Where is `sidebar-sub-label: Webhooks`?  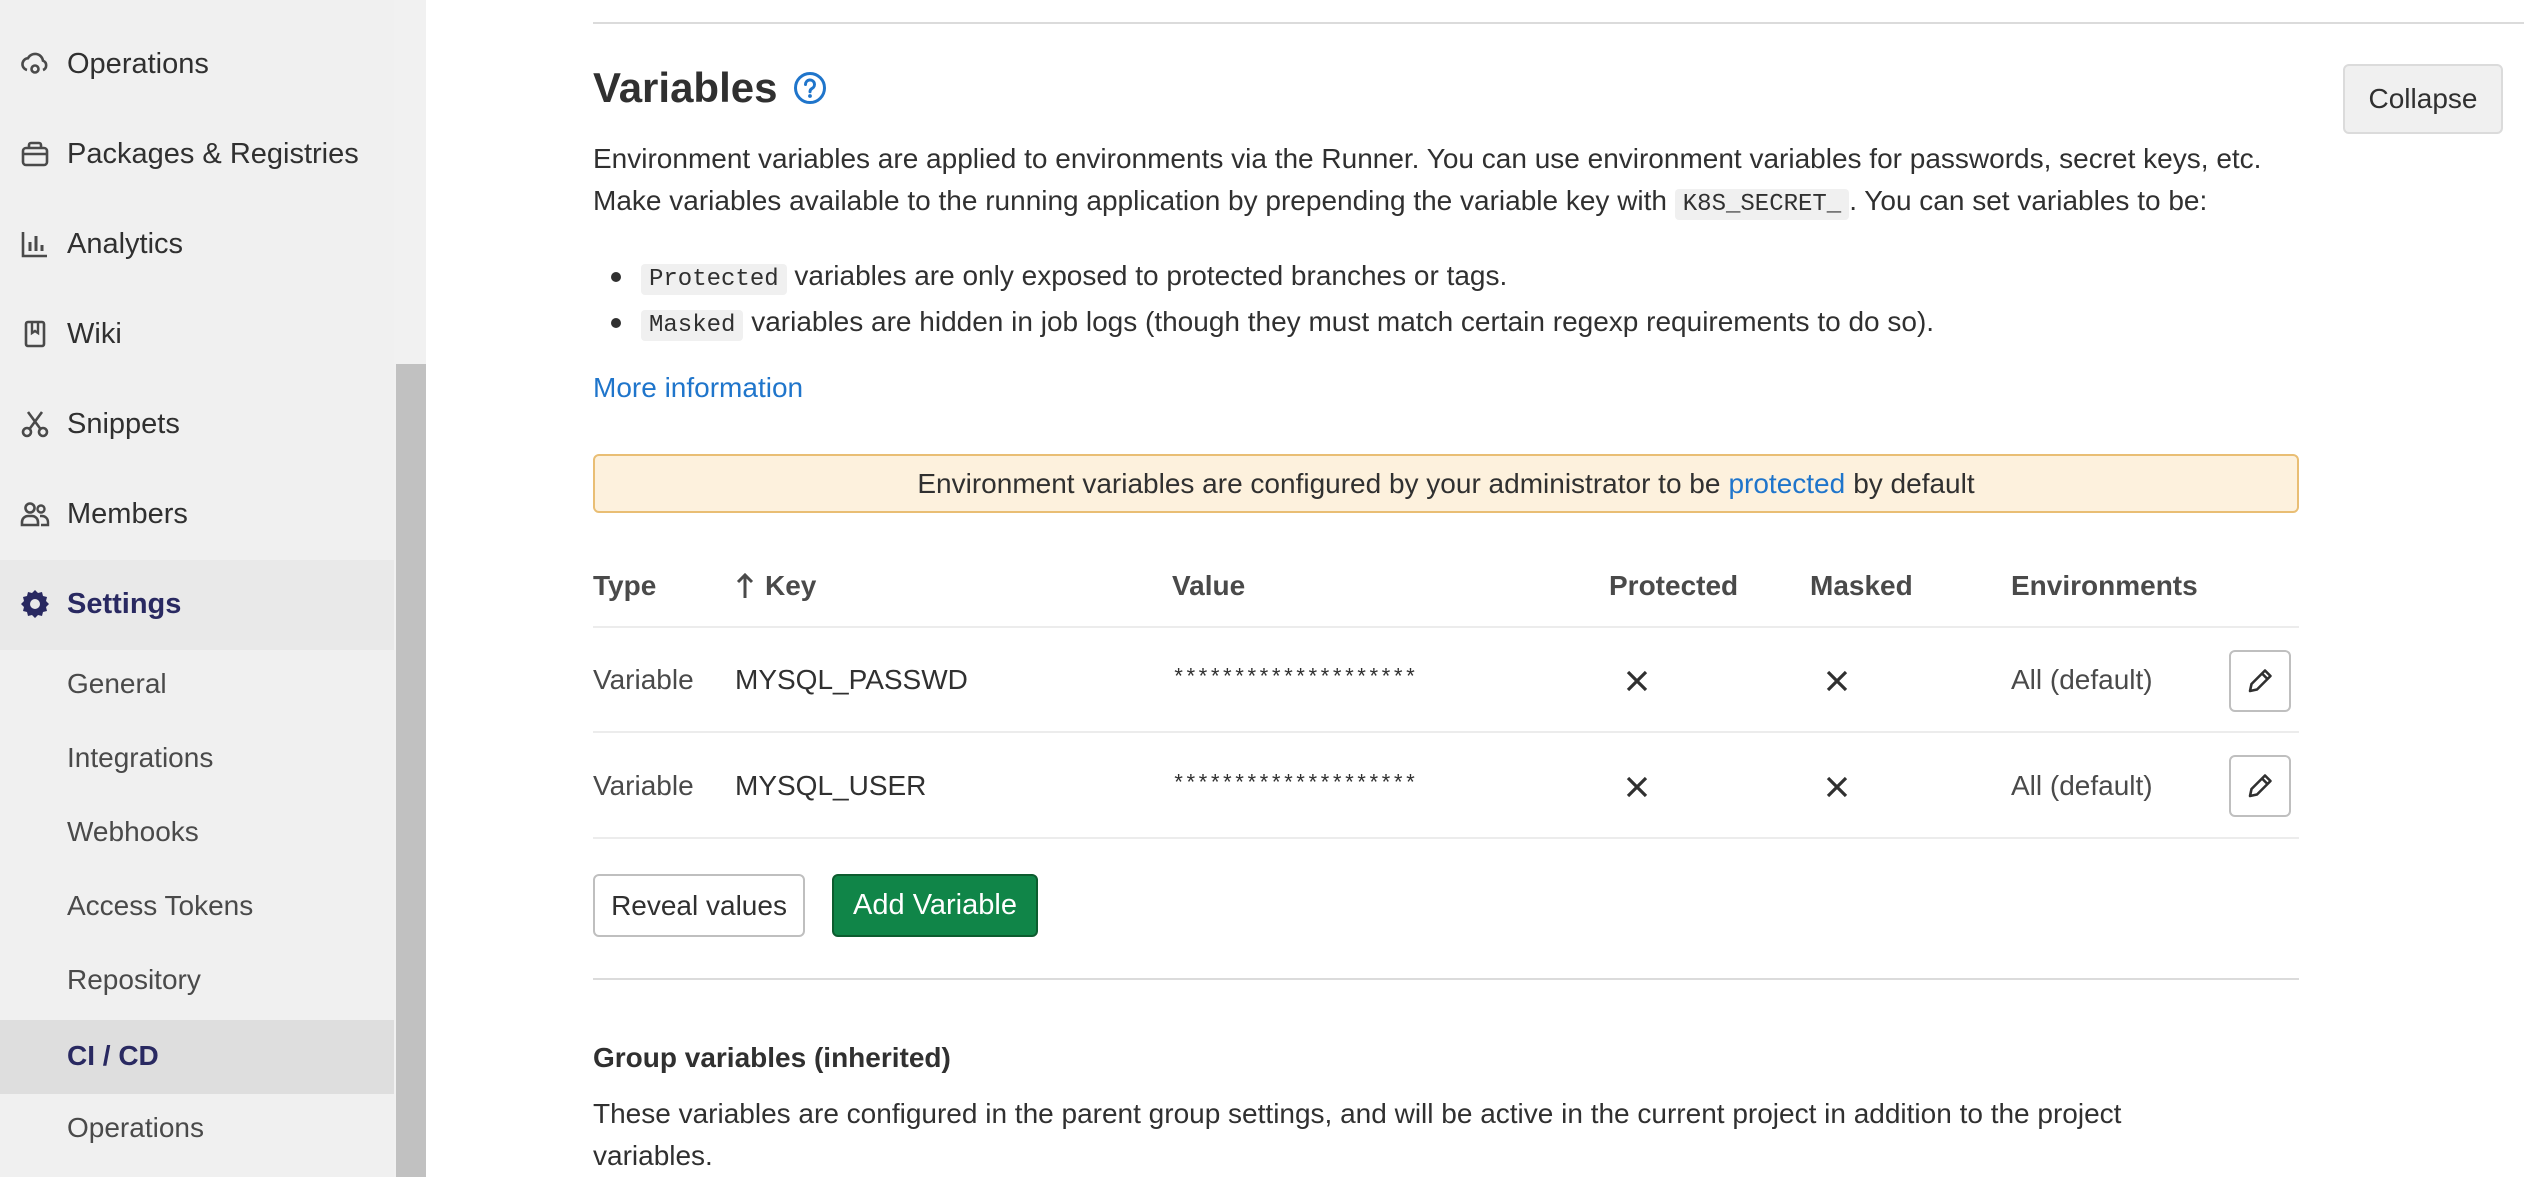
sidebar-sub-label: Webhooks is located at coordinates (133, 831).